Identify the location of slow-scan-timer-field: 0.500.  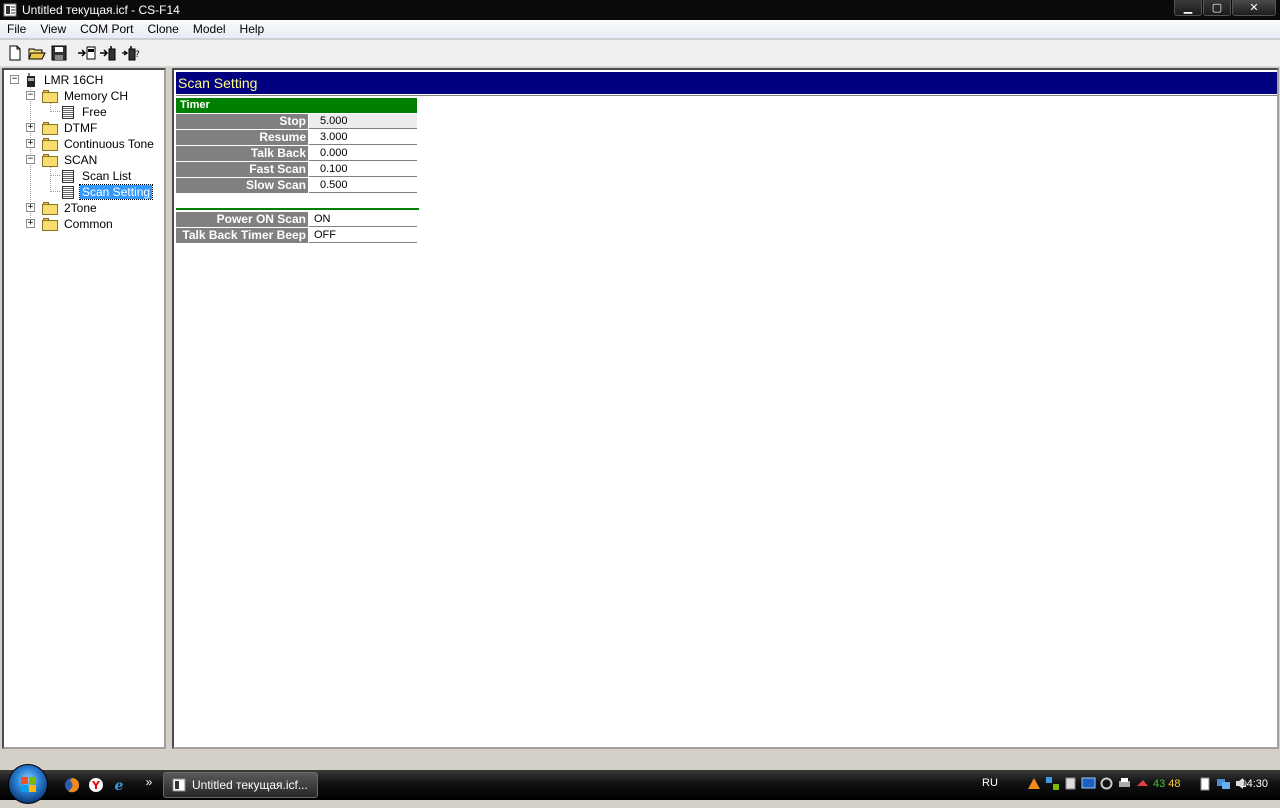
(363, 185).